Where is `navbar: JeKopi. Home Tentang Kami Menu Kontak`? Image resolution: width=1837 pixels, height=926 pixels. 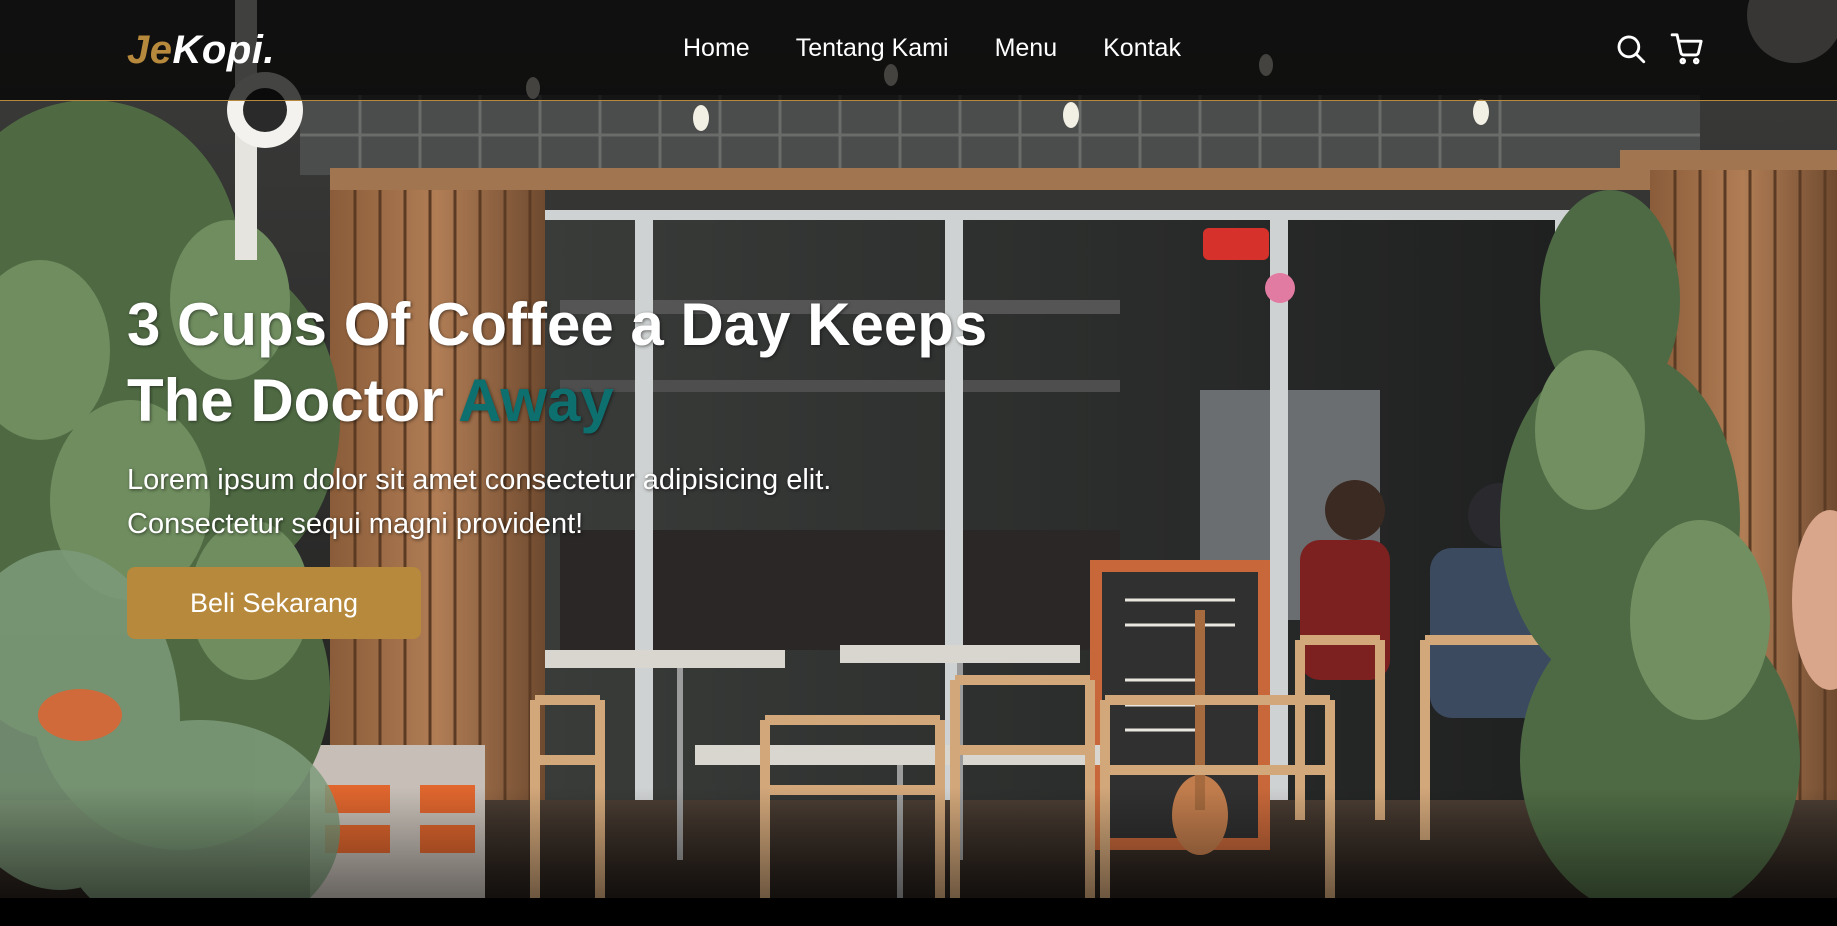
navbar: JeKopi. Home Tentang Kami Menu Kontak is located at coordinates (918, 50).